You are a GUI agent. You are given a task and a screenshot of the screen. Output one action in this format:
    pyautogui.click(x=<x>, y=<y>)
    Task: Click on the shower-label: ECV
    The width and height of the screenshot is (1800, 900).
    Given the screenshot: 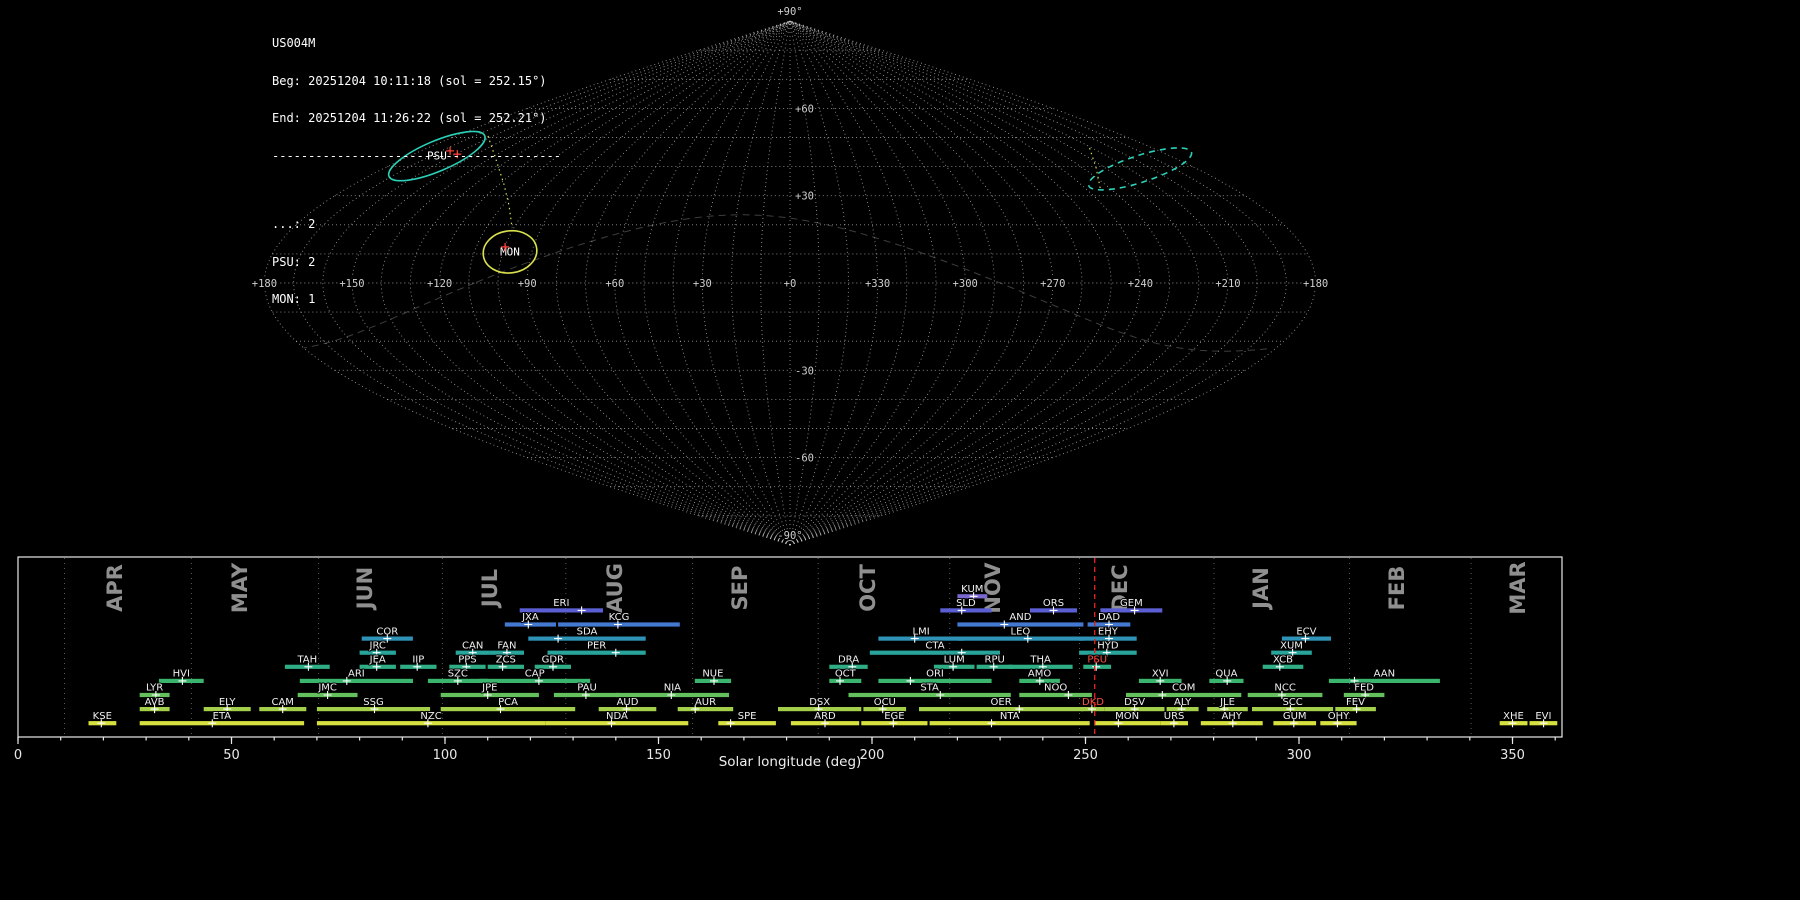 What is the action you would take?
    pyautogui.click(x=1306, y=631)
    